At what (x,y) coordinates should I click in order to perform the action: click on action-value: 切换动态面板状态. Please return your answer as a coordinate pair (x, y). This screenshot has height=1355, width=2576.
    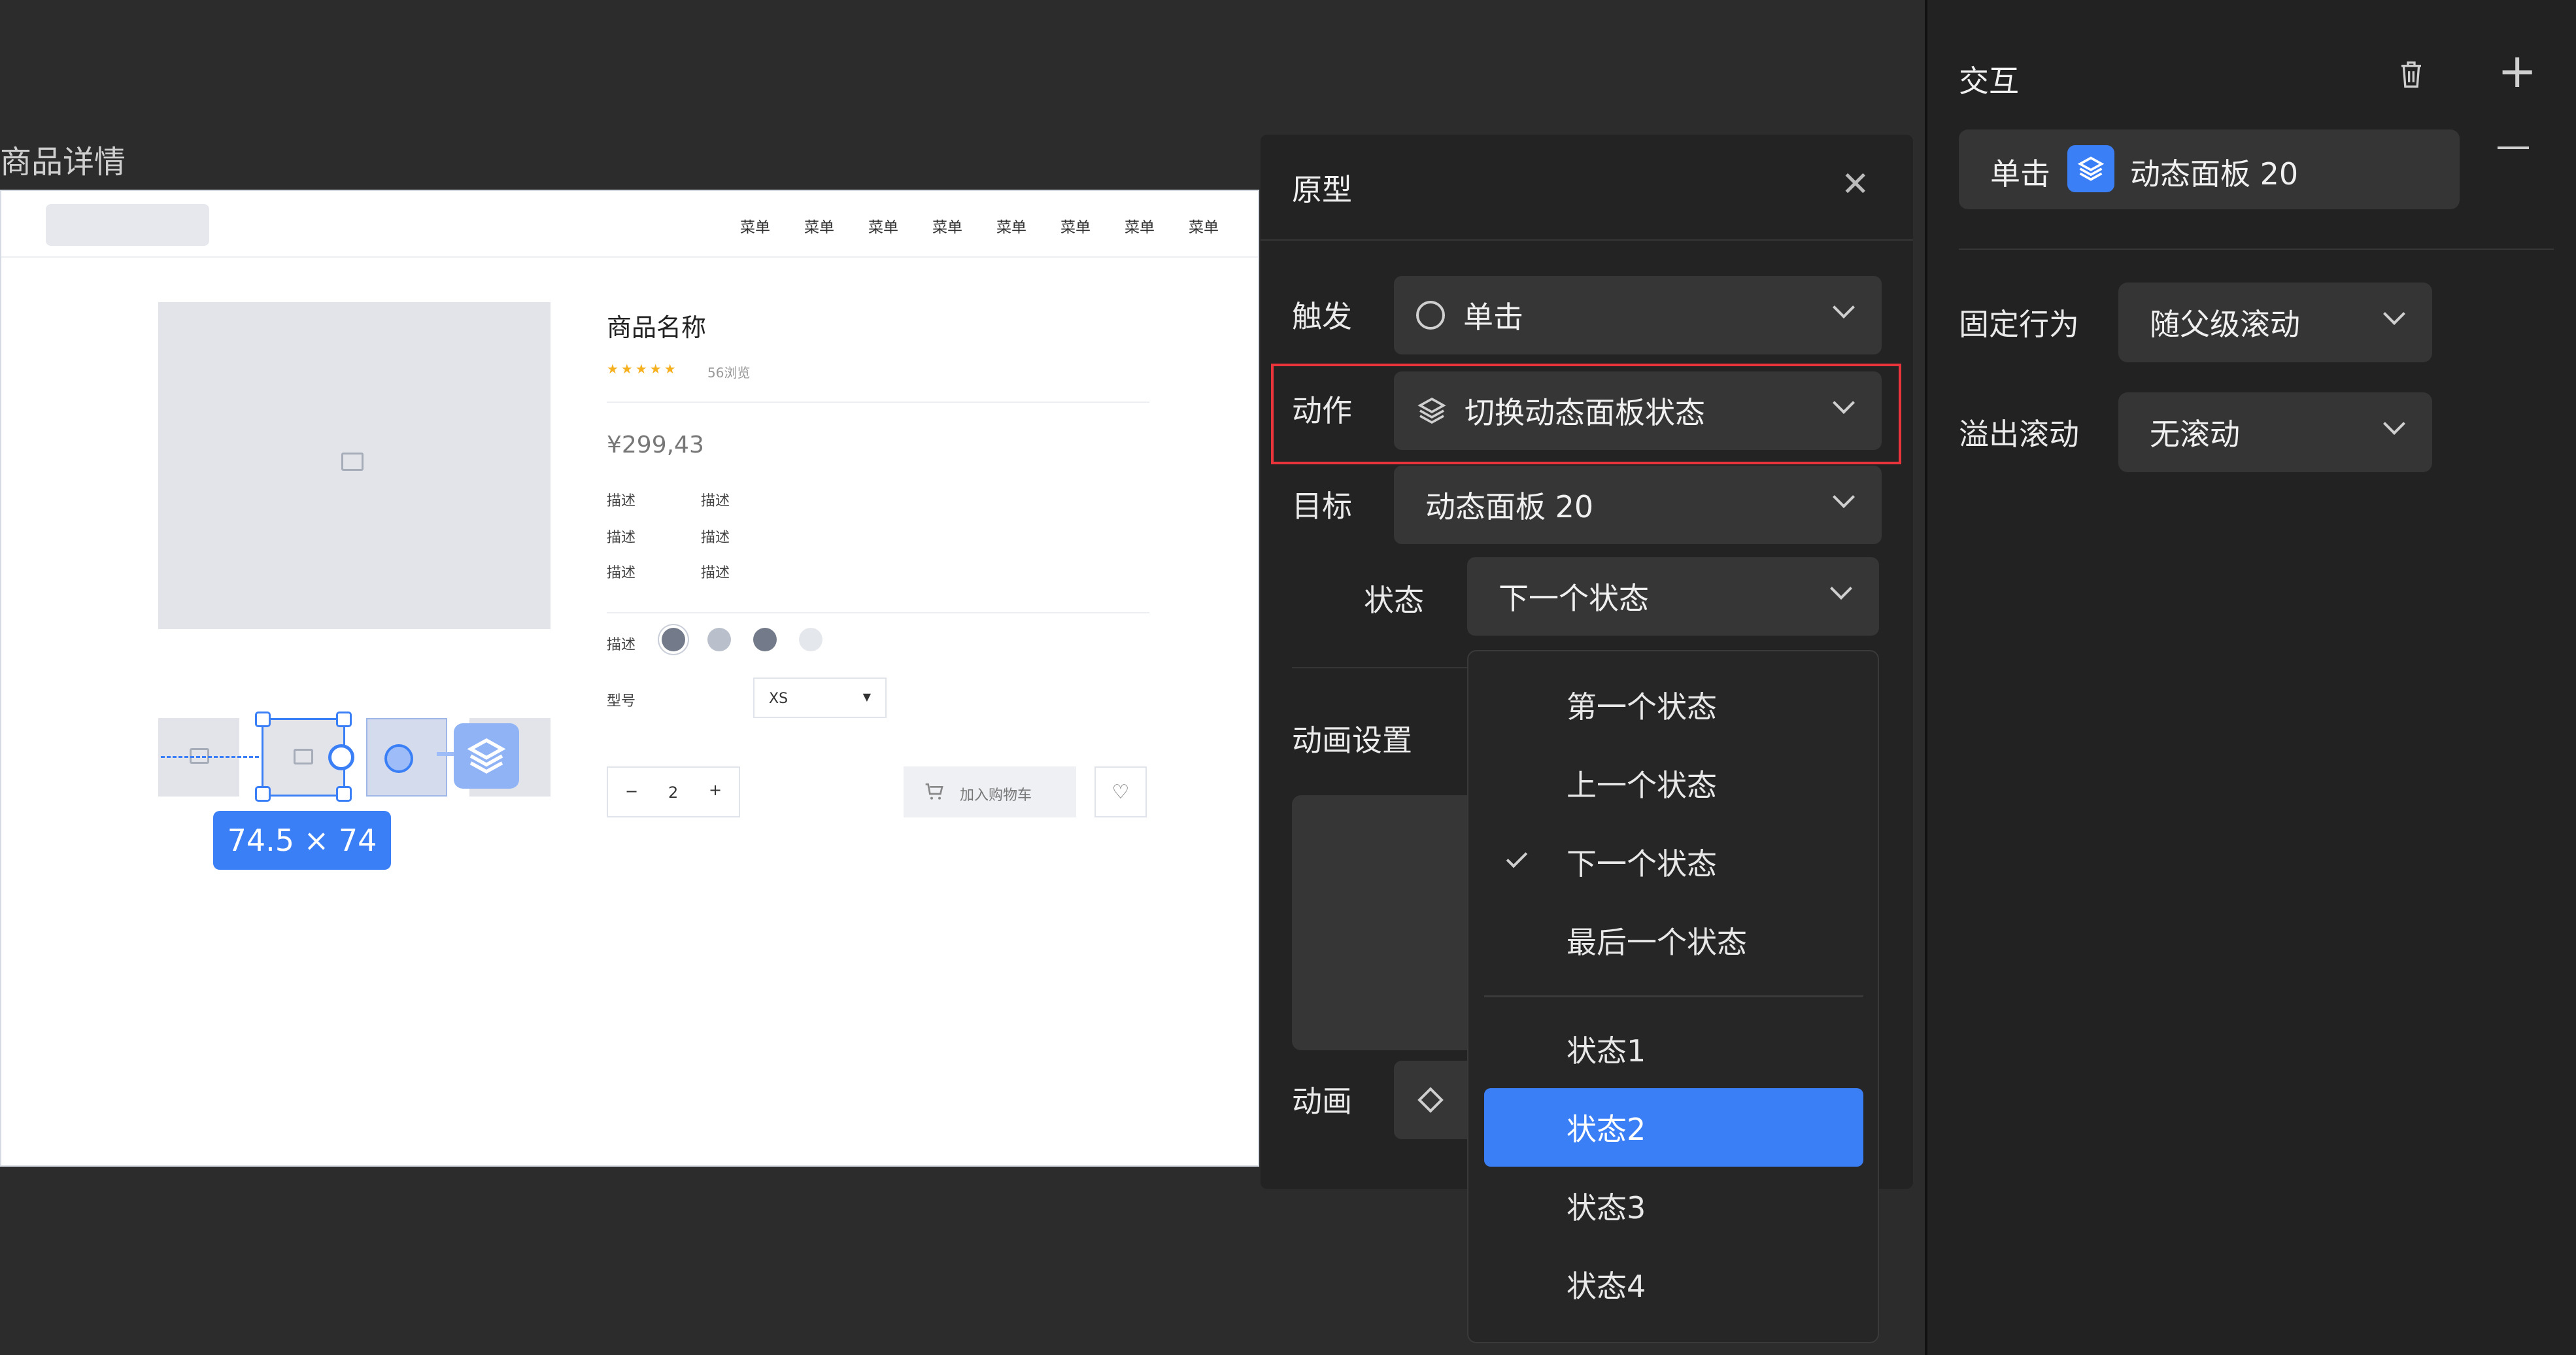
    Looking at the image, I should click on (1585, 412).